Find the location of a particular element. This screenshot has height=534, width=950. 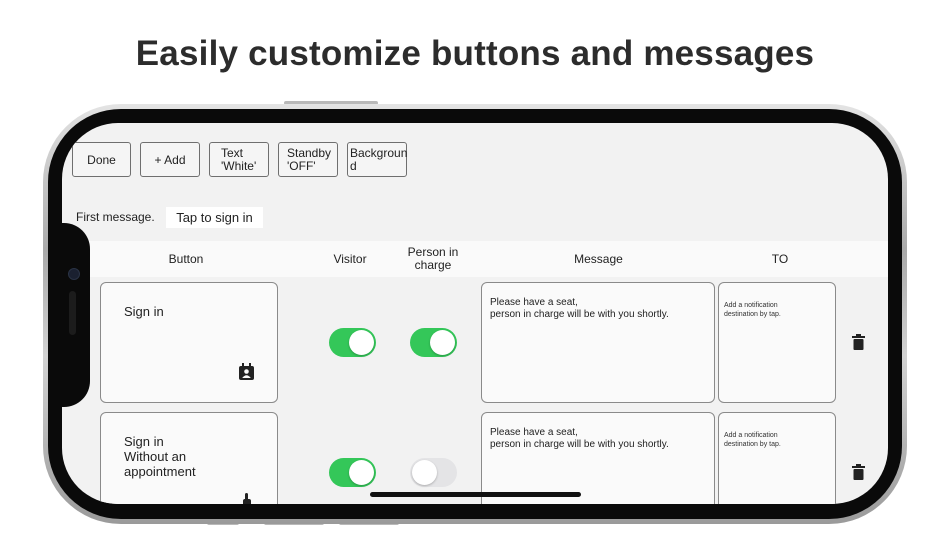

header-person-in-charge: Person in charge is located at coordinates (433, 258).